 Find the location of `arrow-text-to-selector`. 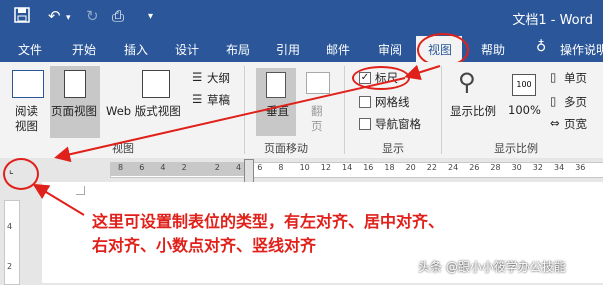

arrow-text-to-selector is located at coordinates (58, 199).